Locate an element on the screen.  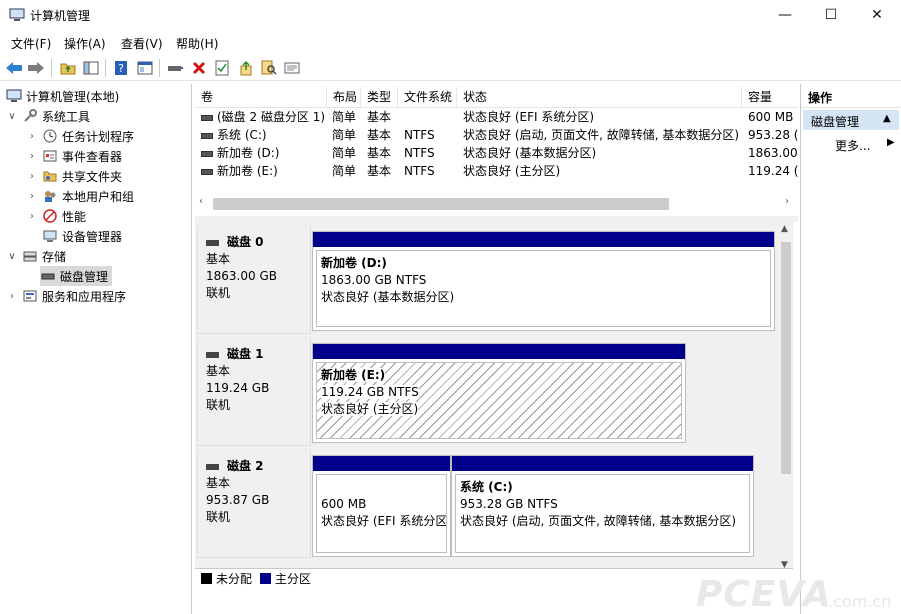
help-icon: ? is located at coordinates (121, 68).